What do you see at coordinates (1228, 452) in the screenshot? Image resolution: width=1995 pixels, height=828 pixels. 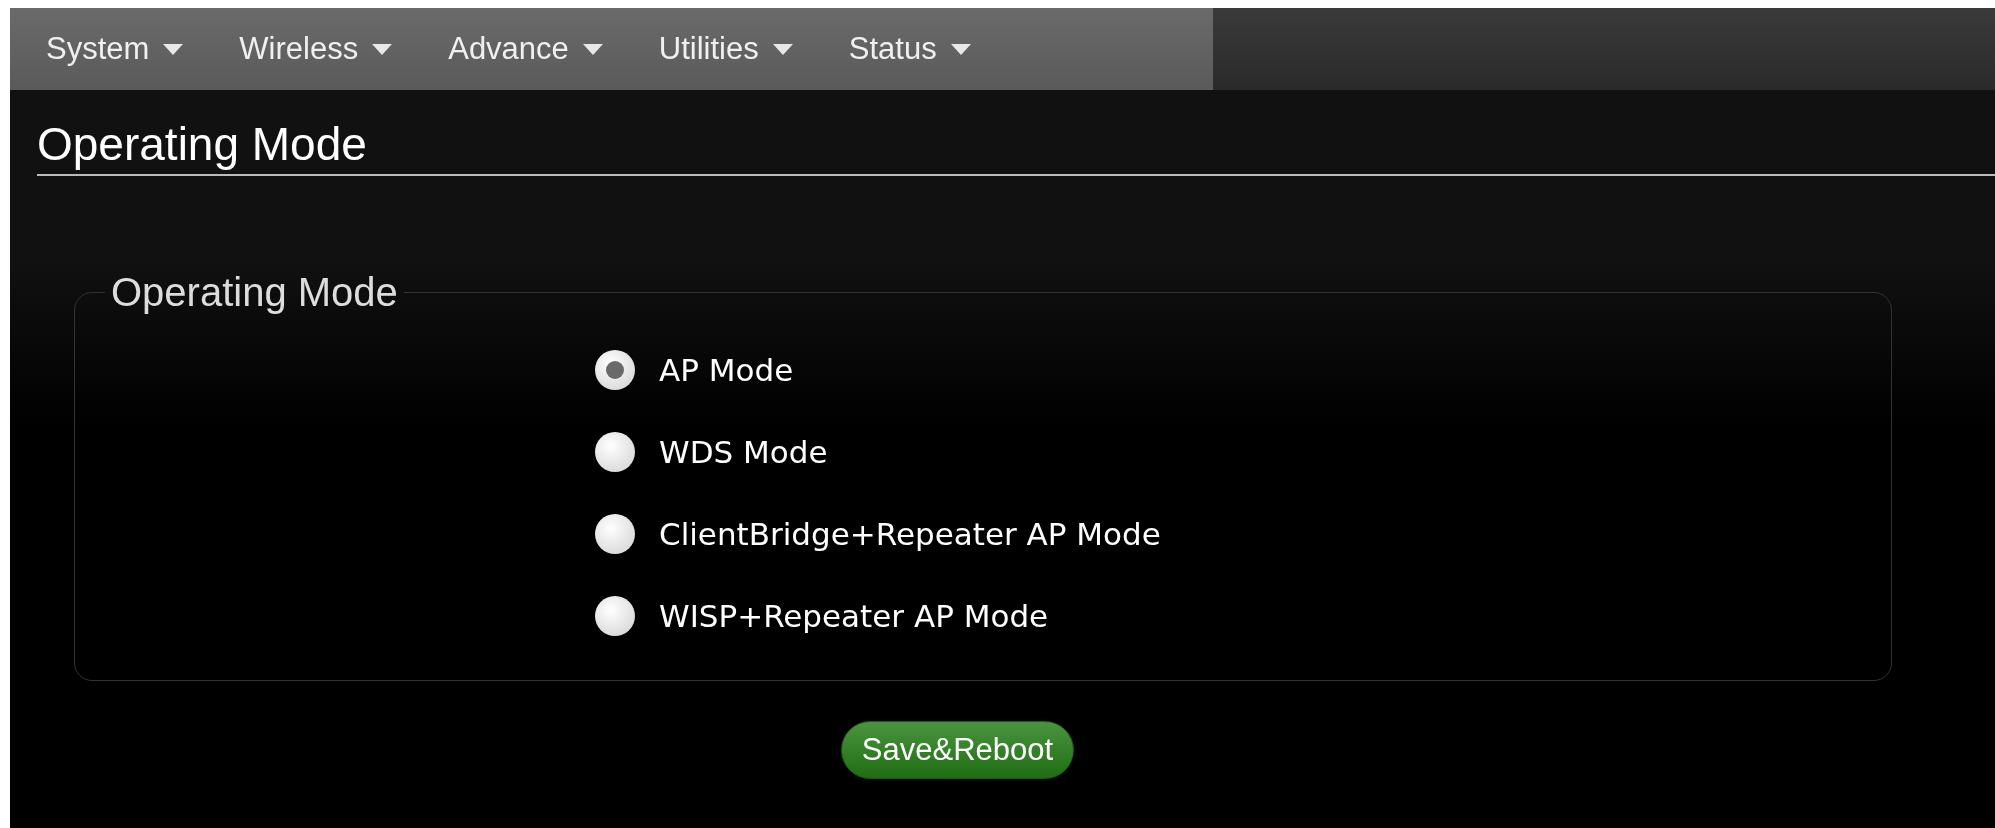 I see `mode-radio-option: WDS Mode` at bounding box center [1228, 452].